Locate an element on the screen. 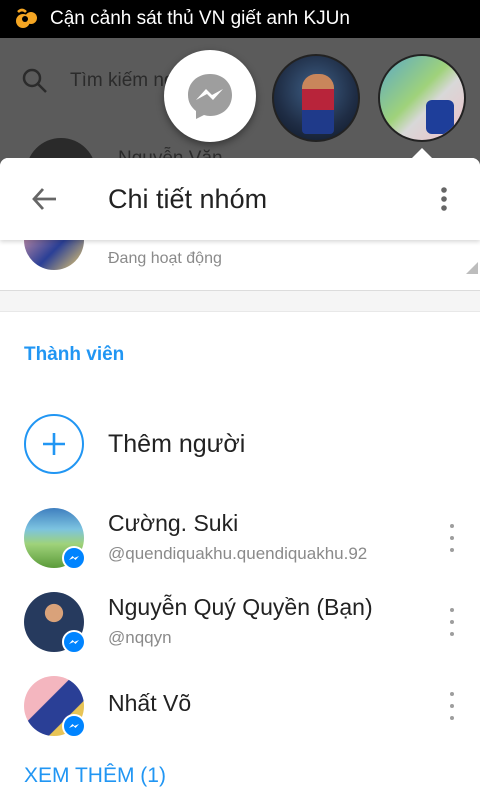 This screenshot has width=480, height=800. member-handle: @quendiquakhu.quendiquakhu.92 is located at coordinates (238, 553).